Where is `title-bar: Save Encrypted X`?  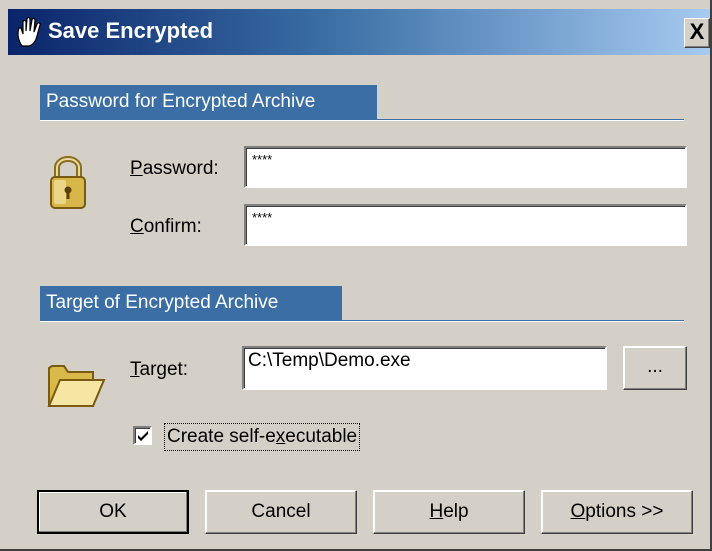 title-bar: Save Encrypted X is located at coordinates (359, 32).